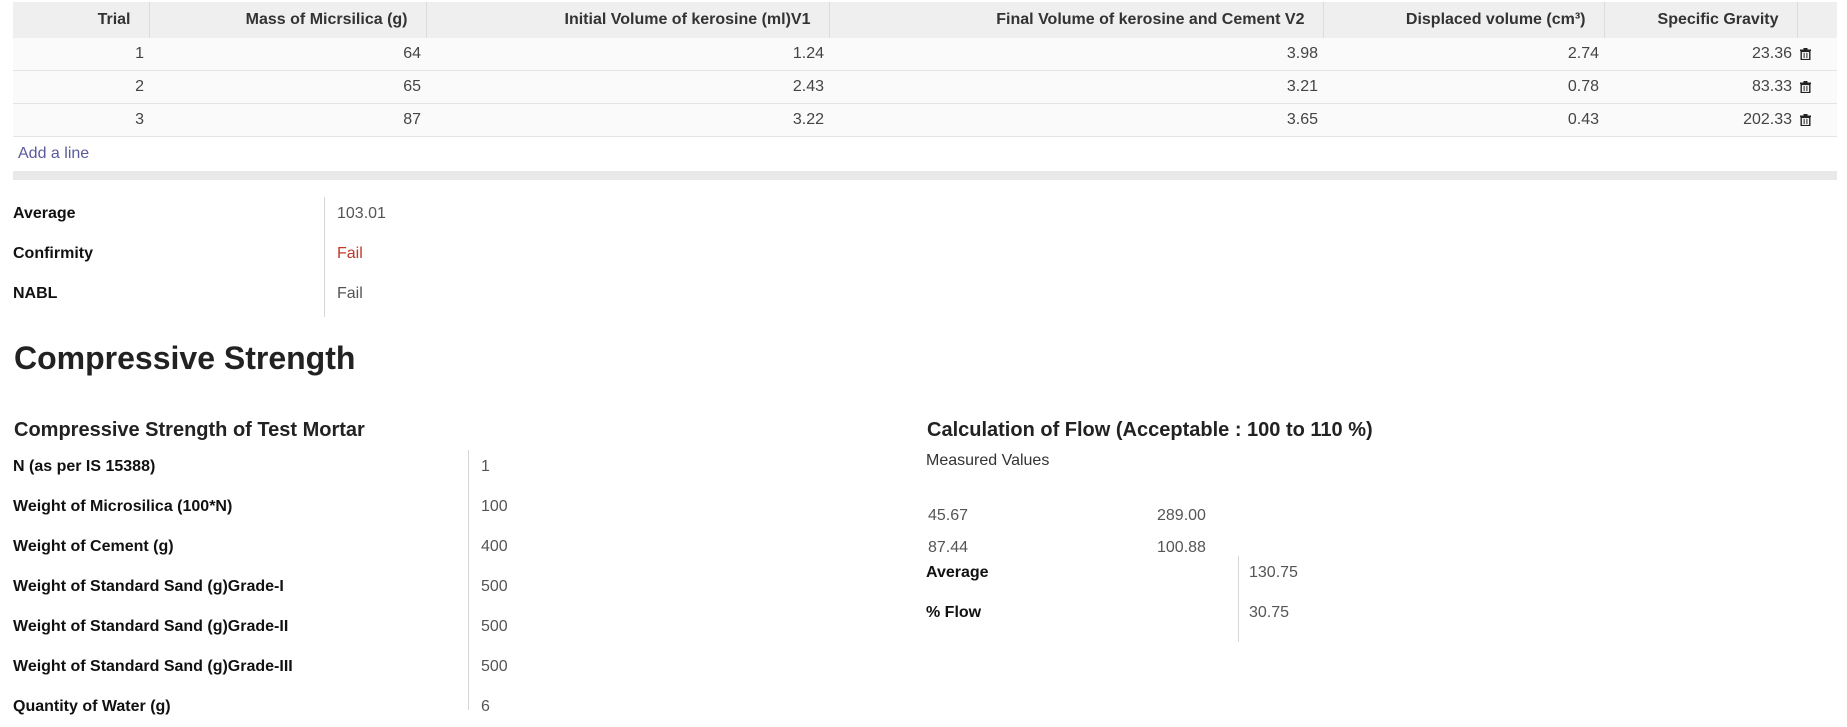  I want to click on field-label: N (as per IS 15388), so click(84, 466).